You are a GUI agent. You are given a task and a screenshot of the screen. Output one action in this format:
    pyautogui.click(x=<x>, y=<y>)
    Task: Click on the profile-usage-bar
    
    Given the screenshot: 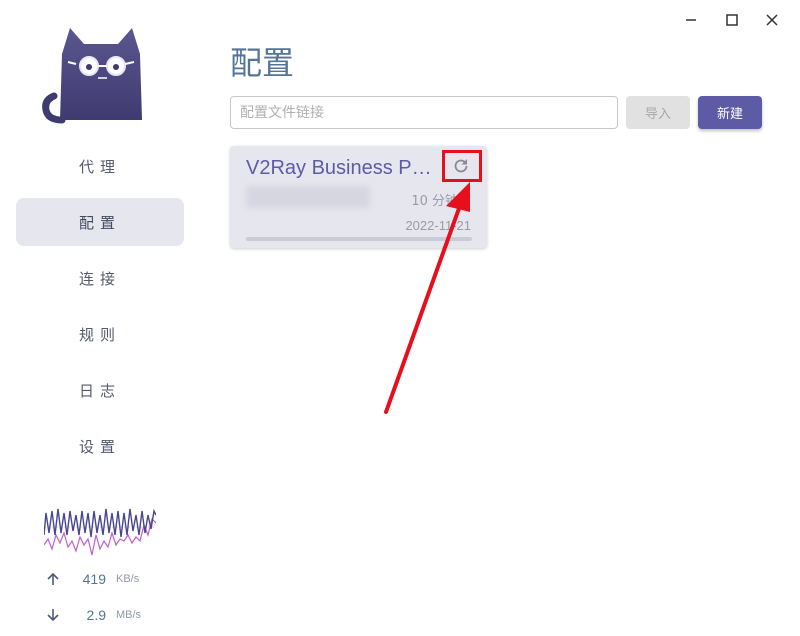 What is the action you would take?
    pyautogui.click(x=359, y=239)
    